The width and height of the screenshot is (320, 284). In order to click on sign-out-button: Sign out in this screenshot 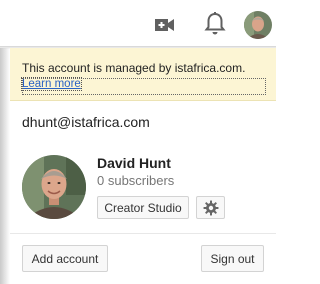, I will do `click(232, 258)`.